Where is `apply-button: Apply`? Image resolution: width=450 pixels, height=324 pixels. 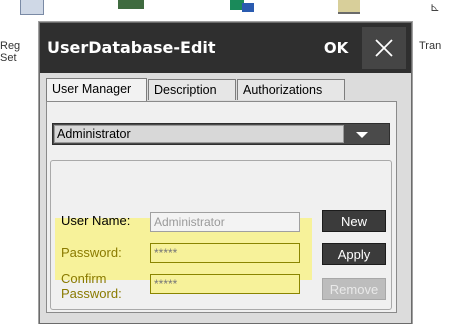 apply-button: Apply is located at coordinates (354, 254).